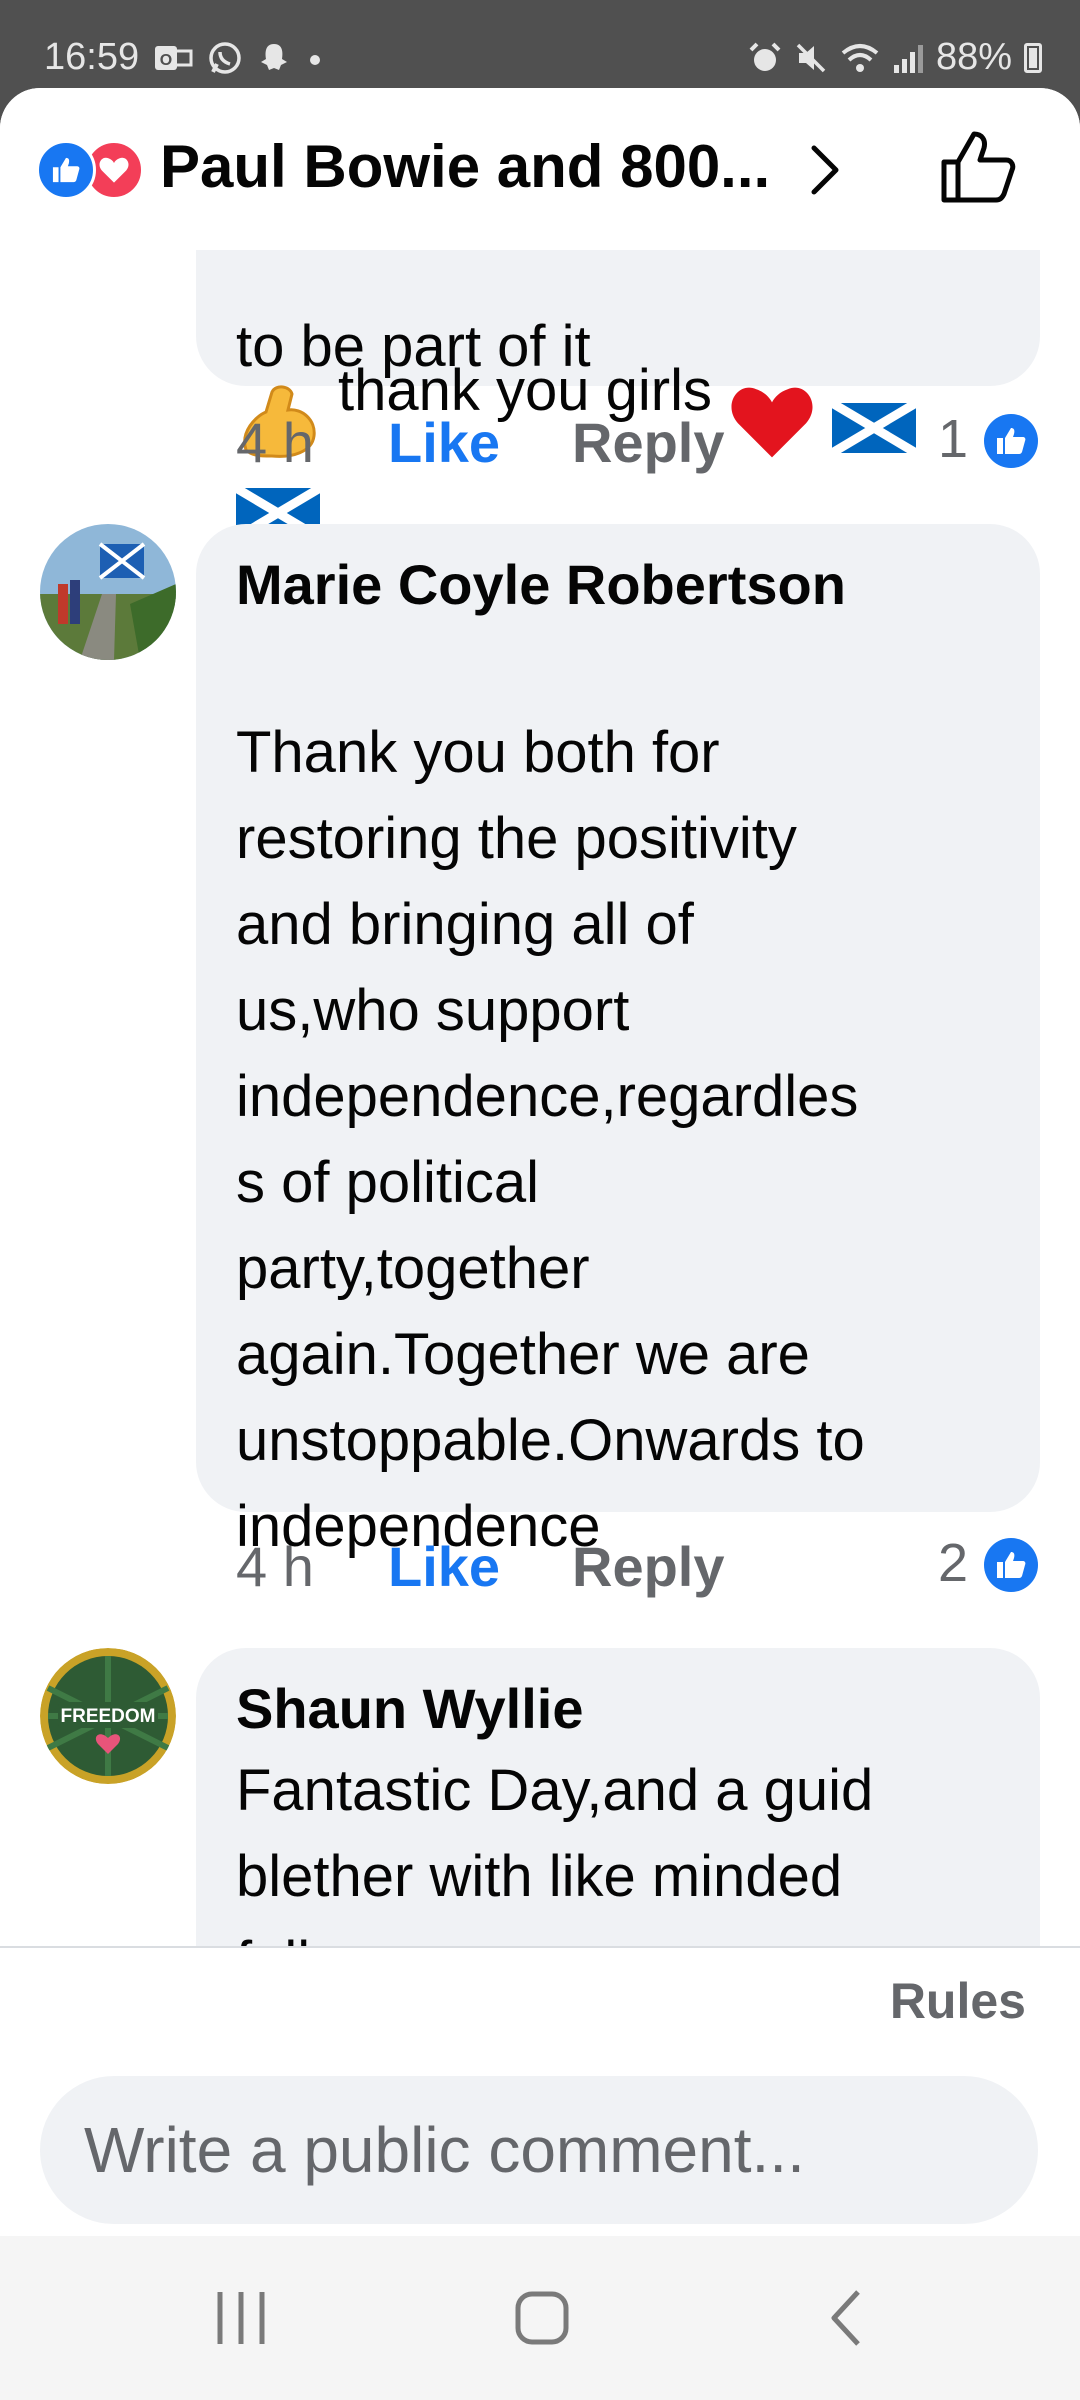 The height and width of the screenshot is (2400, 1080). I want to click on alarm-icon, so click(765, 56).